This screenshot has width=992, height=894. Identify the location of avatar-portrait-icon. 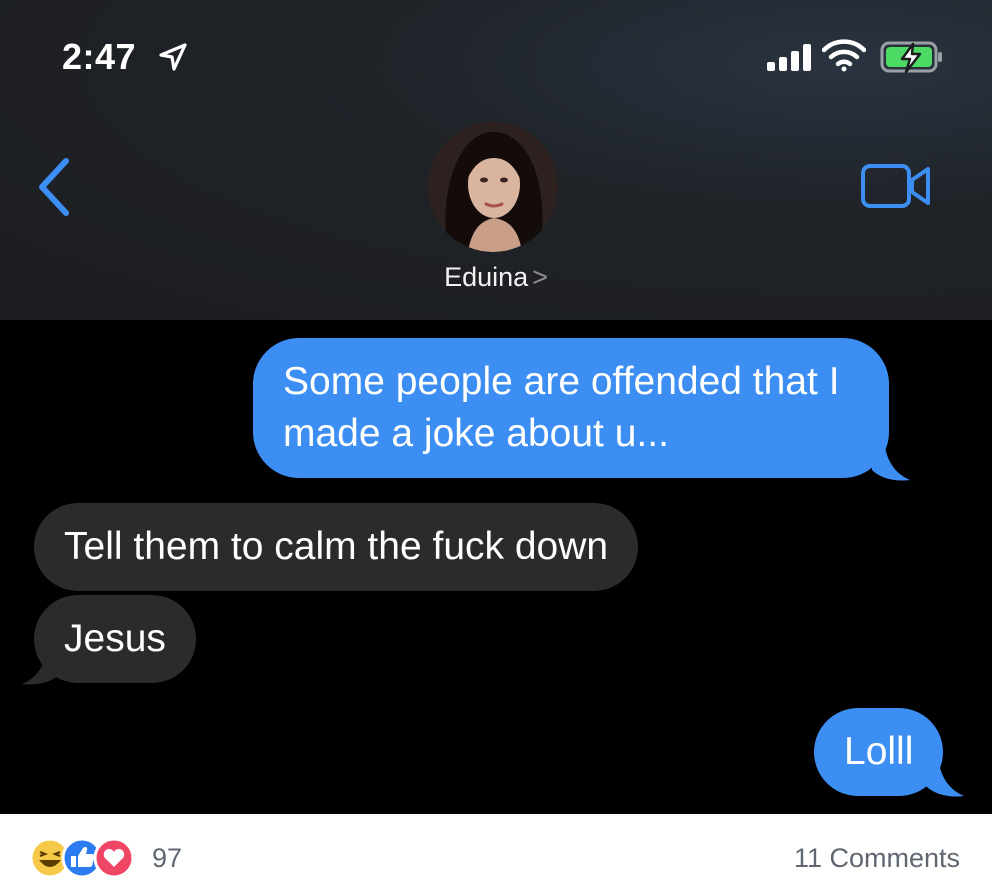
(493, 187).